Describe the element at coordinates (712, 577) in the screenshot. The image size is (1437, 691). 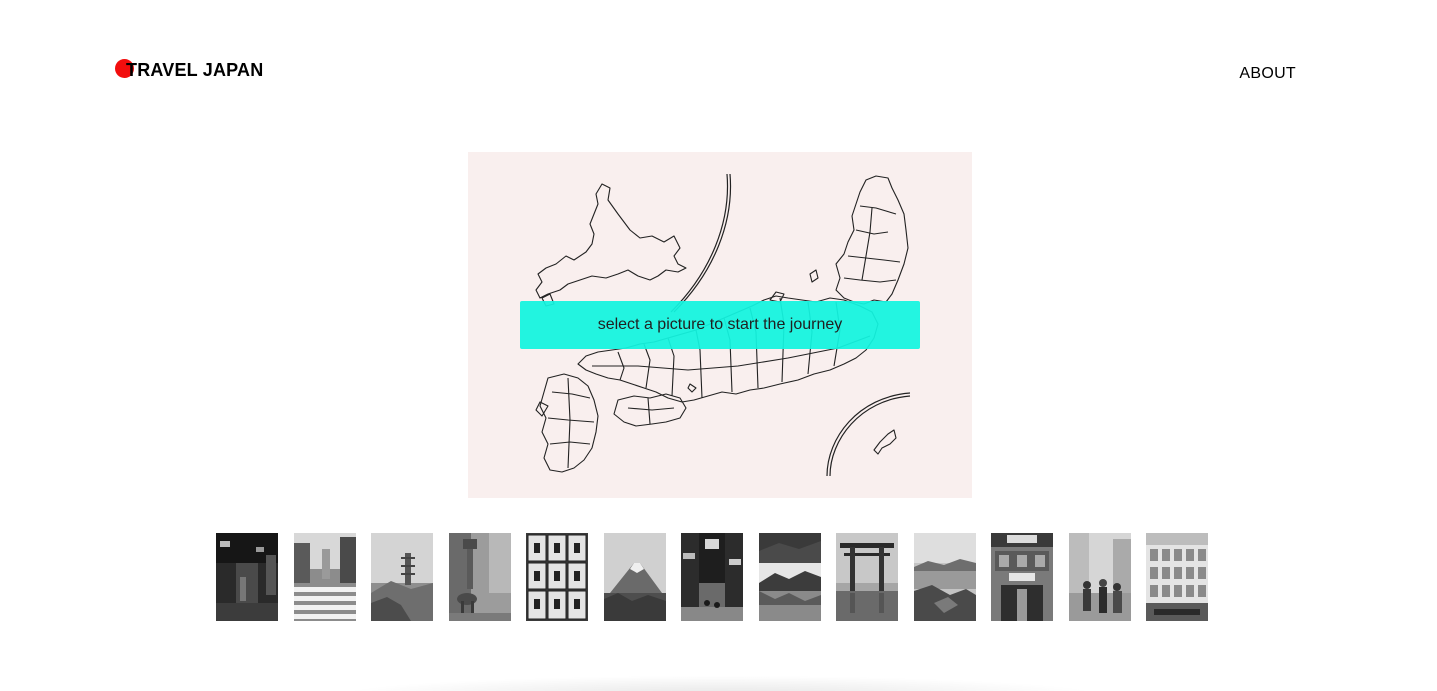
I see `thumbnail-shopping-street` at that location.